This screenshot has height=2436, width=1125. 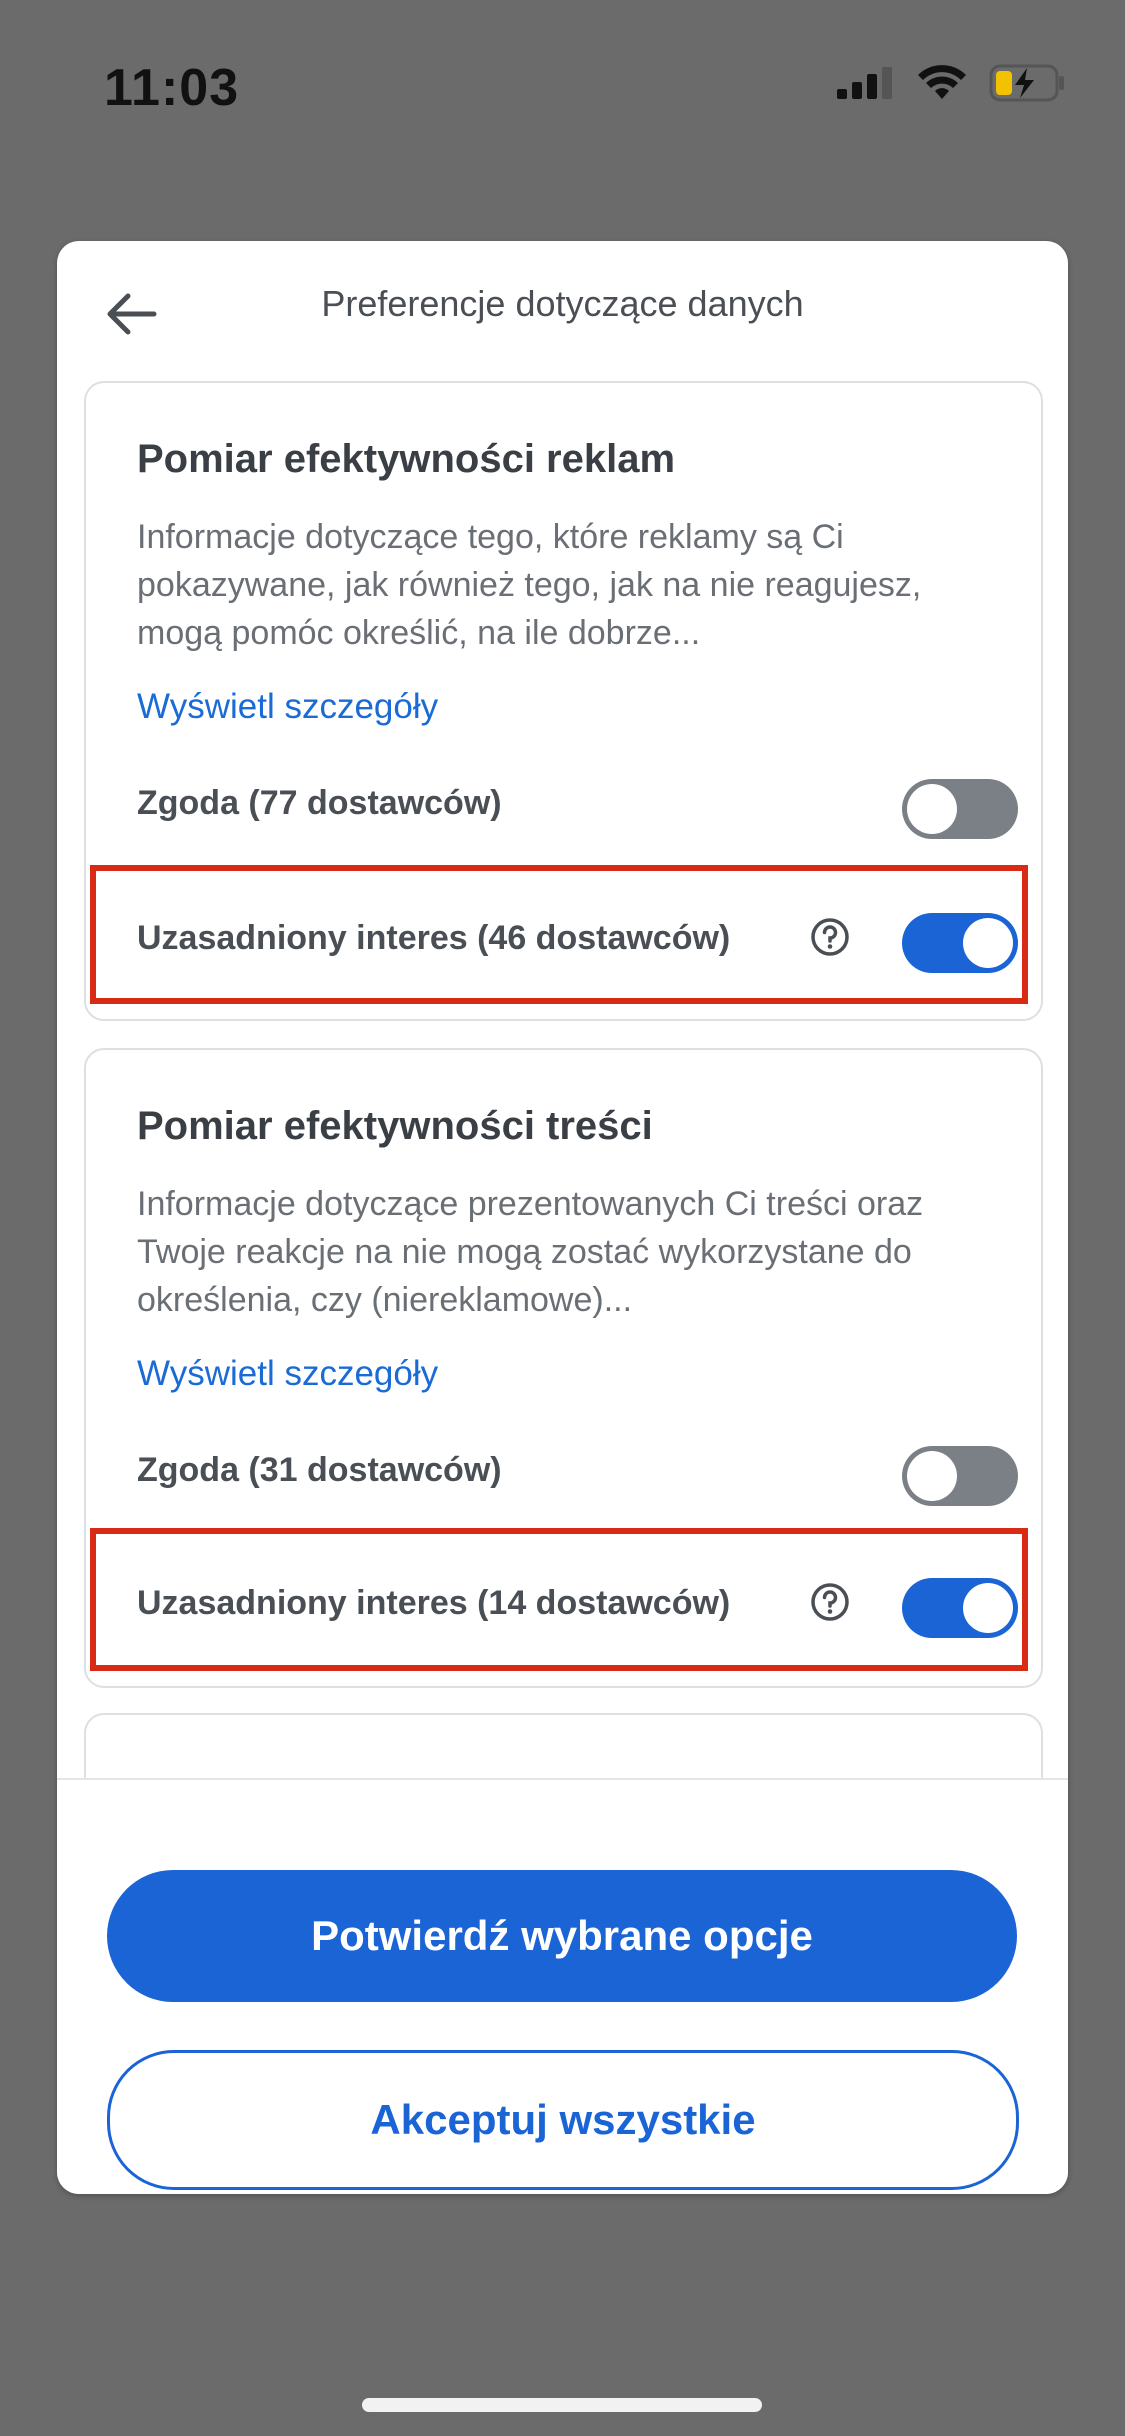 I want to click on consent-label: Zgoda (77 dostawców), so click(x=319, y=803).